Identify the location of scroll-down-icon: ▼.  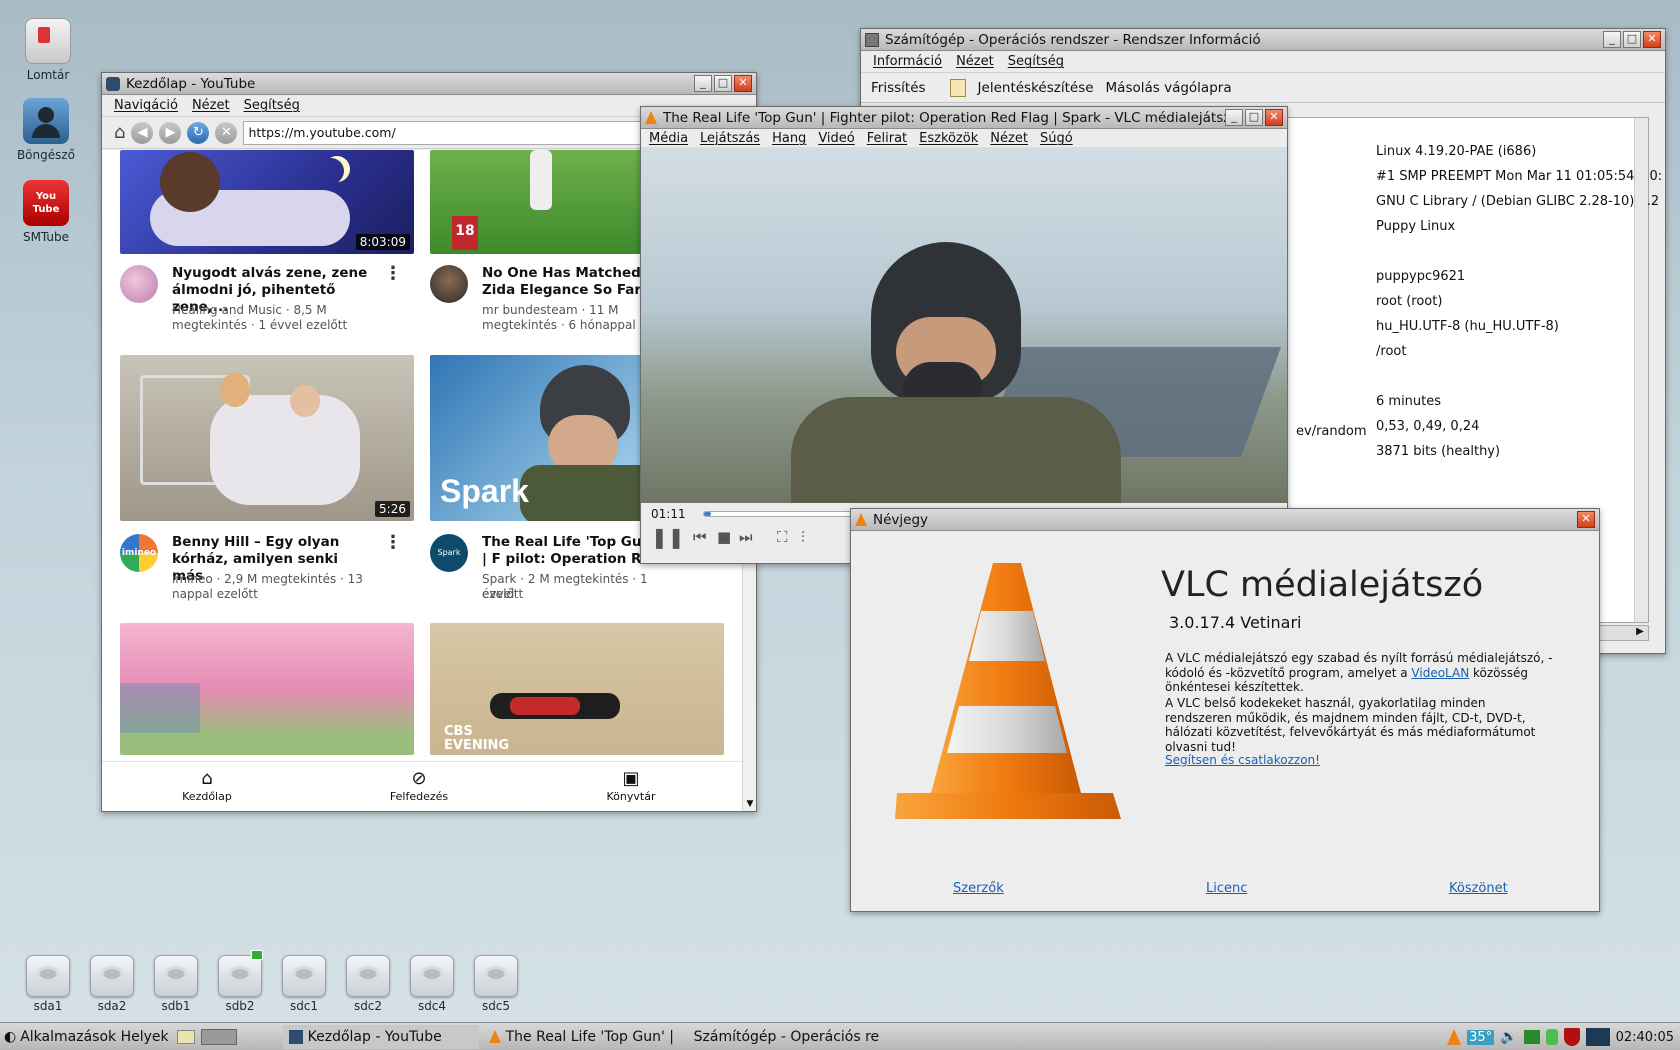
(749, 804).